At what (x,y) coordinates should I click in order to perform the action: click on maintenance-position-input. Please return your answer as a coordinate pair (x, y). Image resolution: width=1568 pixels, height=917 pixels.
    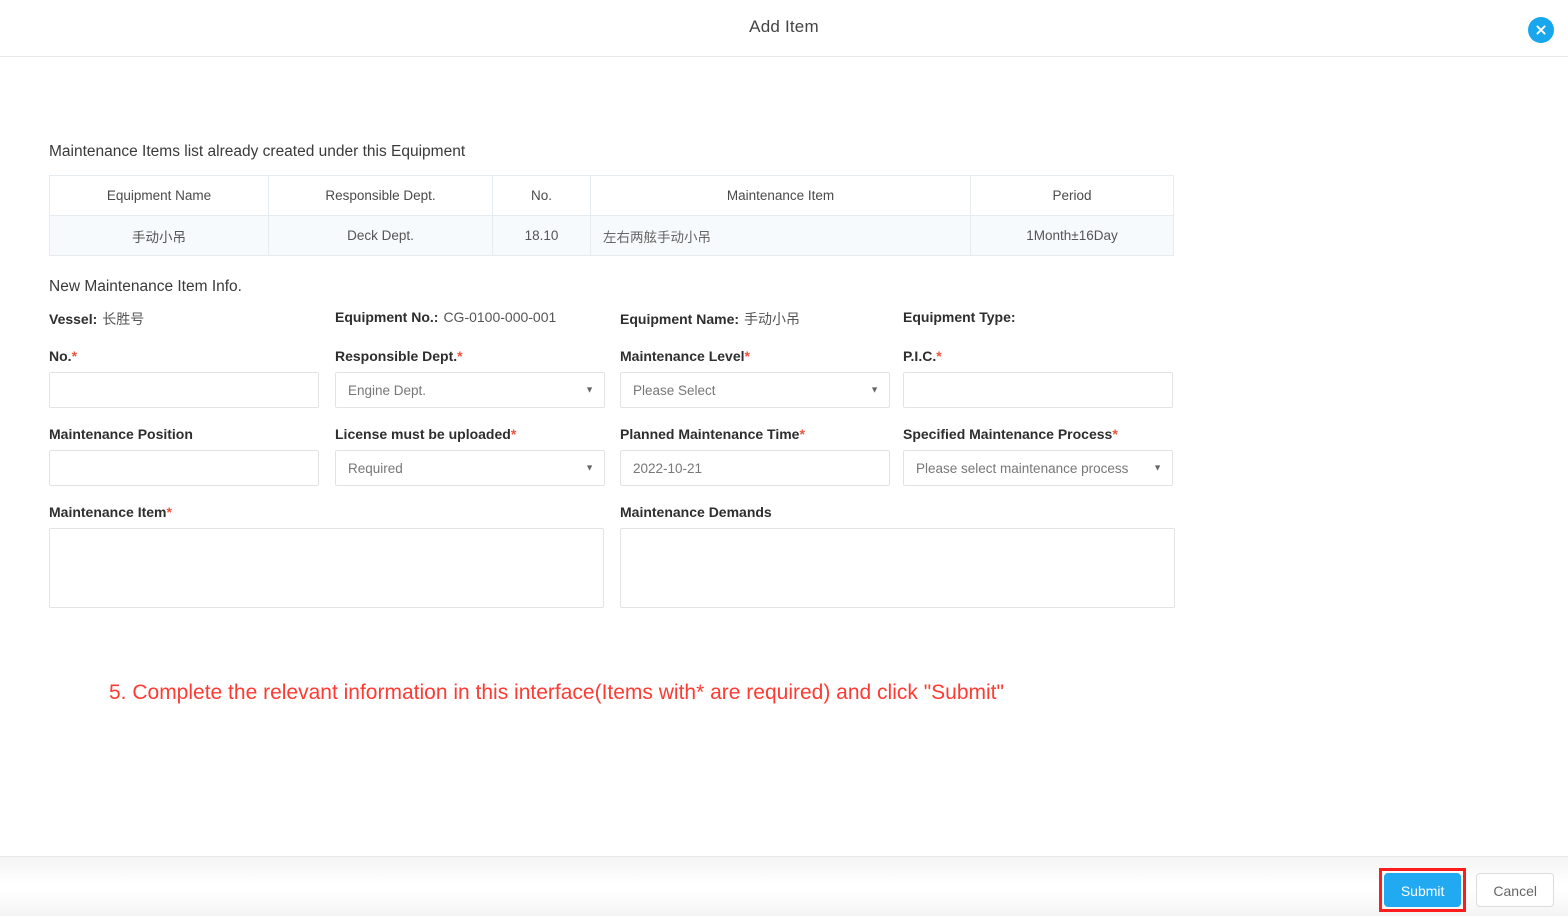
    Looking at the image, I should click on (184, 468).